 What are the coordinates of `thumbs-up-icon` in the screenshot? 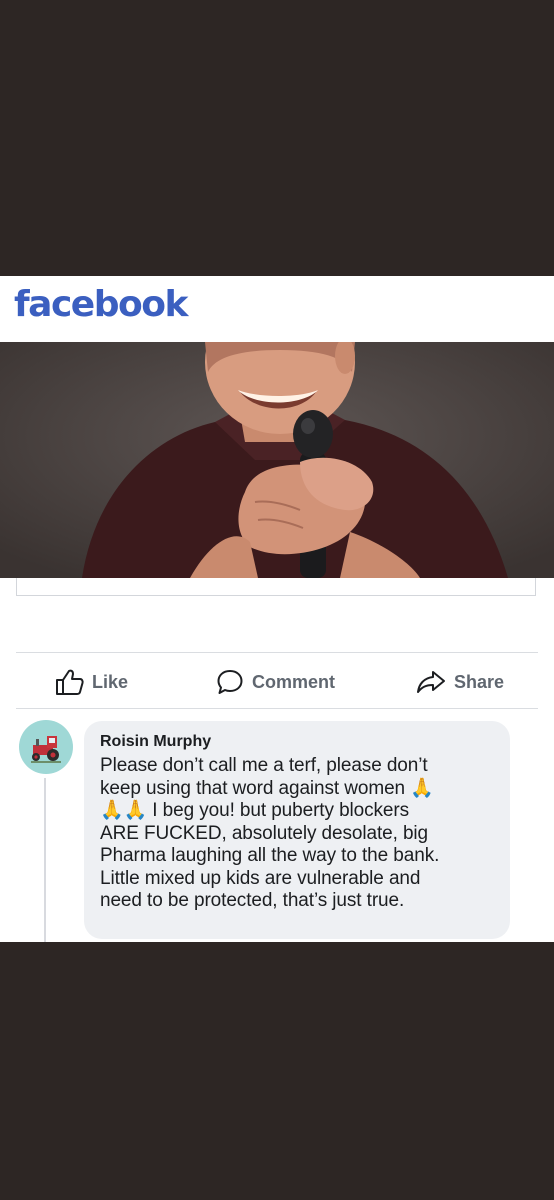 It's located at (70, 682).